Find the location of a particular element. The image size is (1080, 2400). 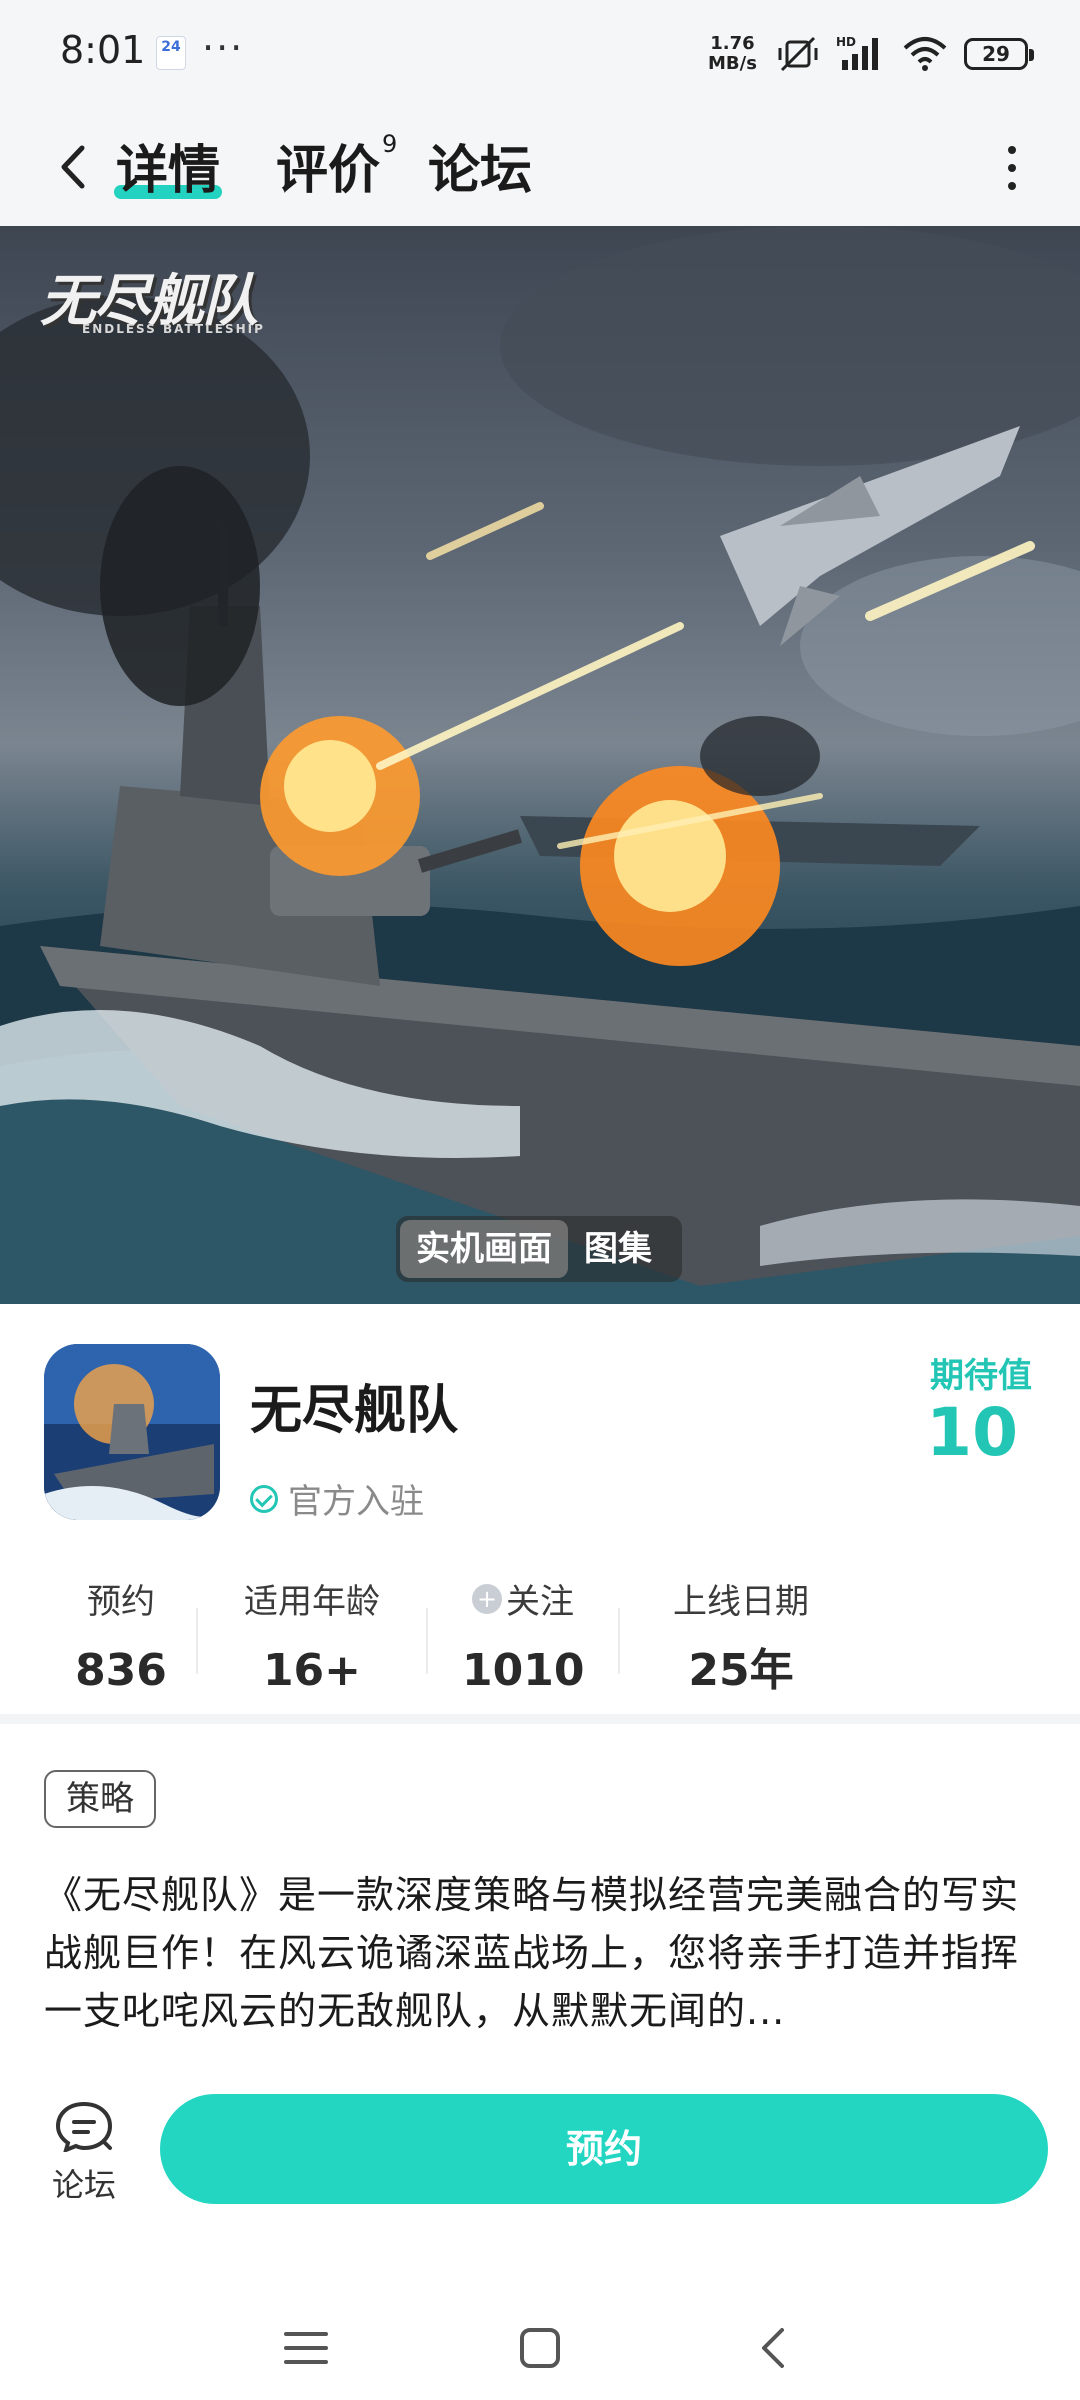

official-badge: 官方入驻 is located at coordinates (337, 1498).